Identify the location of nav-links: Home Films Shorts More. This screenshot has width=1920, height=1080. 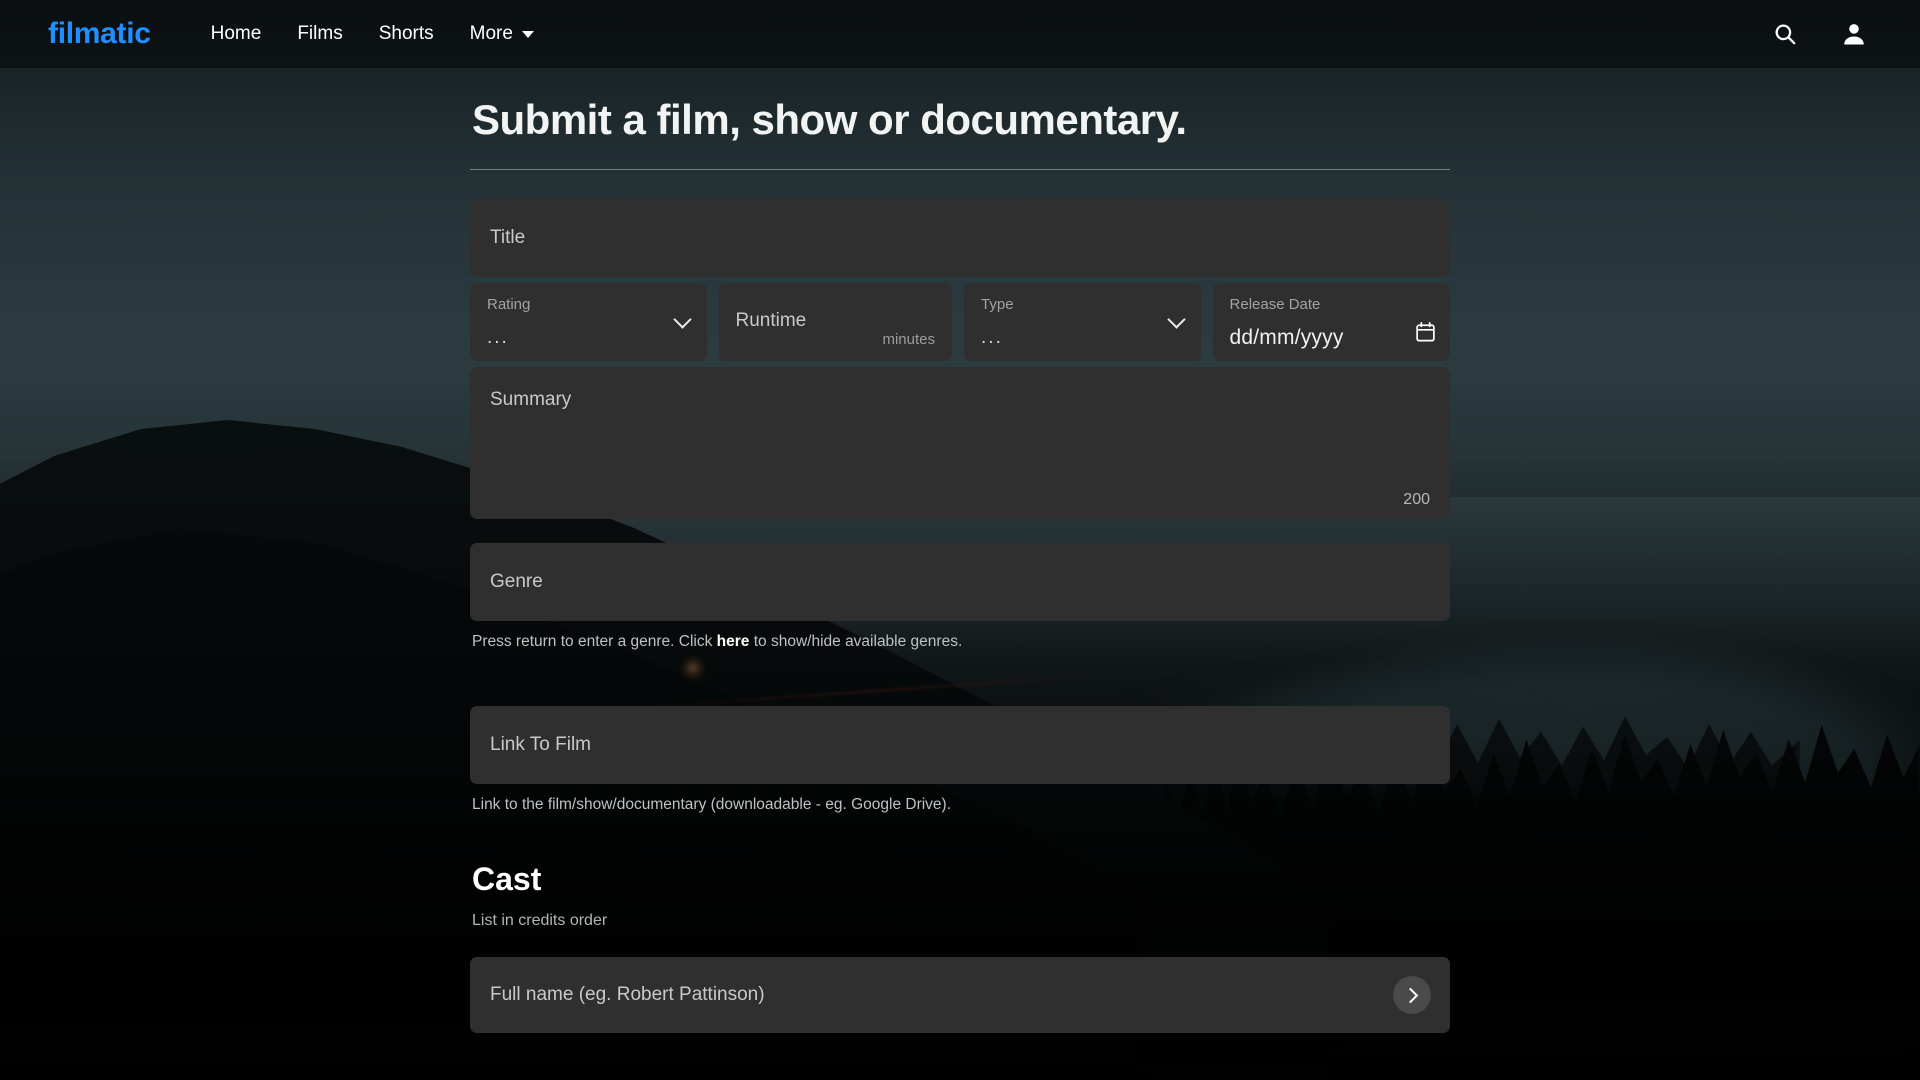
(372, 34).